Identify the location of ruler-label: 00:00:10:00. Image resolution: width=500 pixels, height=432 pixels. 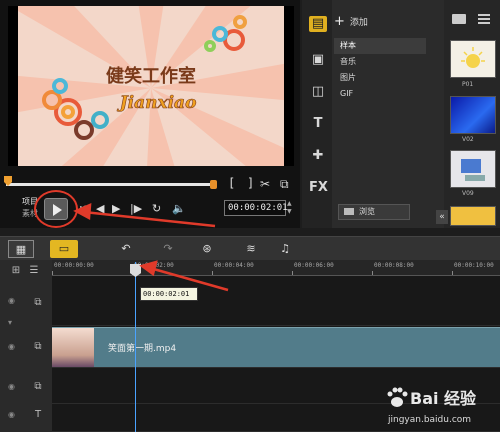
(474, 265).